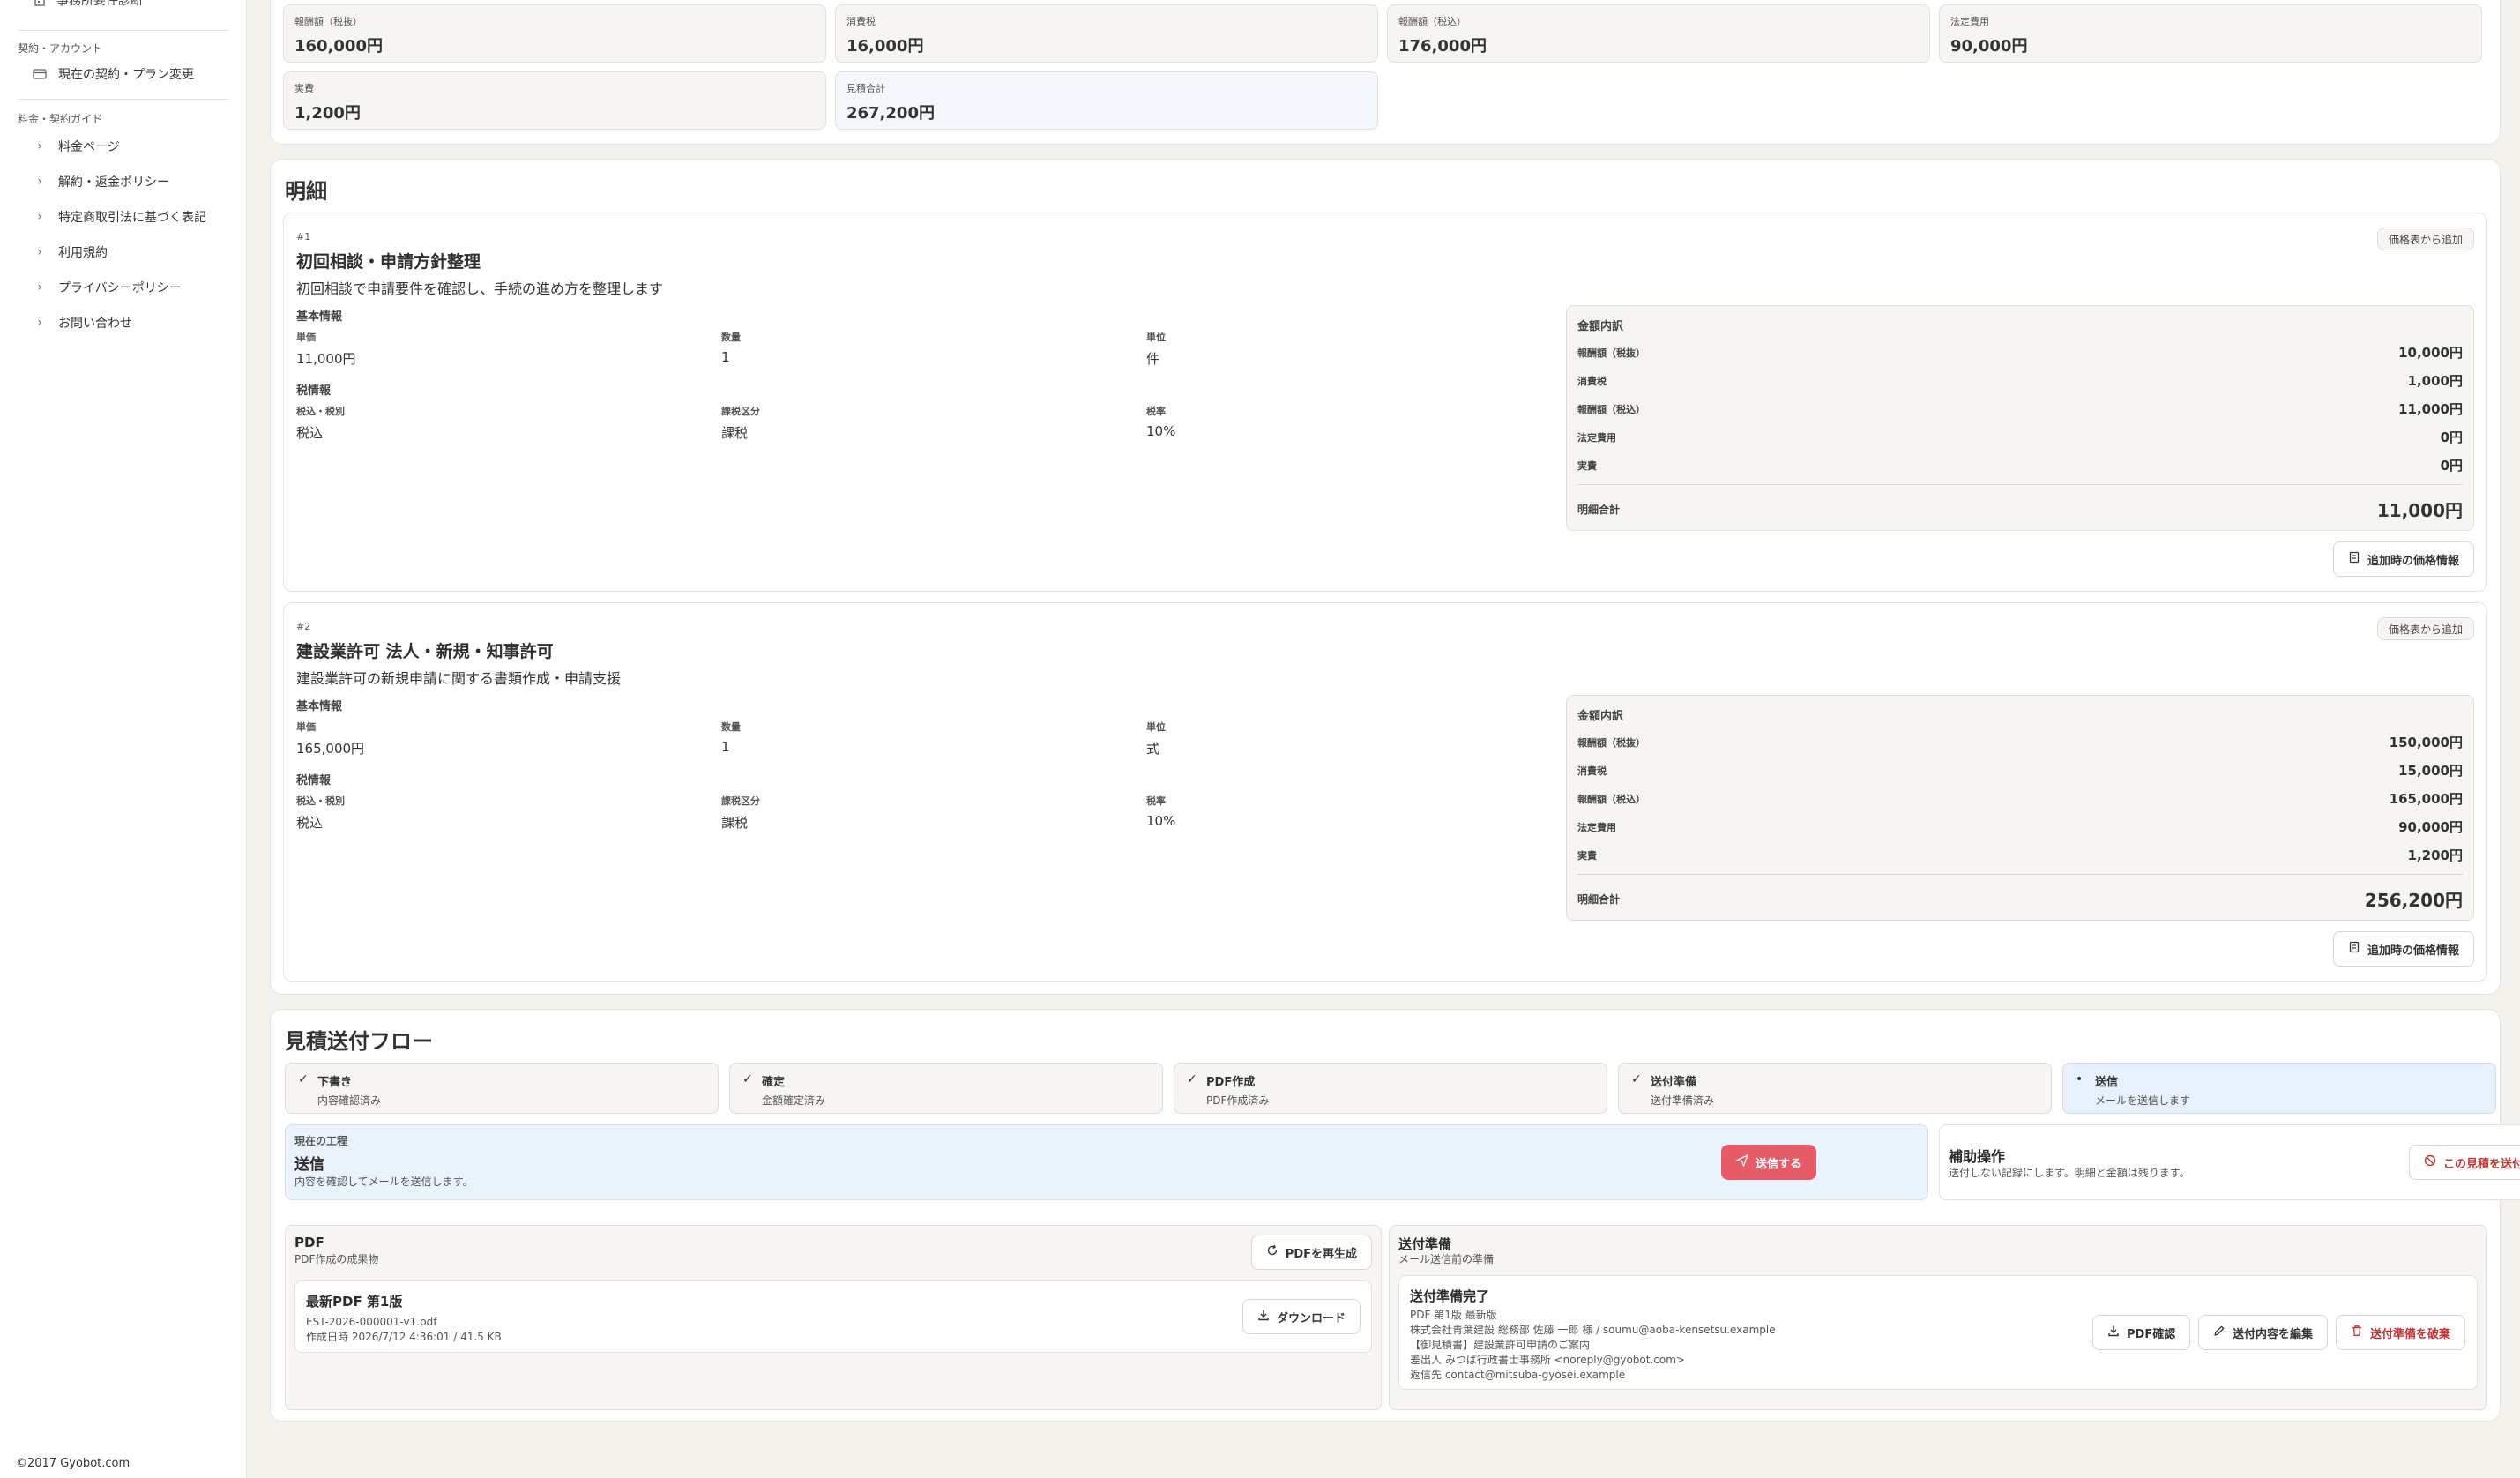 This screenshot has width=2520, height=1478. I want to click on sidebar-item-terms: › 利用規約, so click(70, 252).